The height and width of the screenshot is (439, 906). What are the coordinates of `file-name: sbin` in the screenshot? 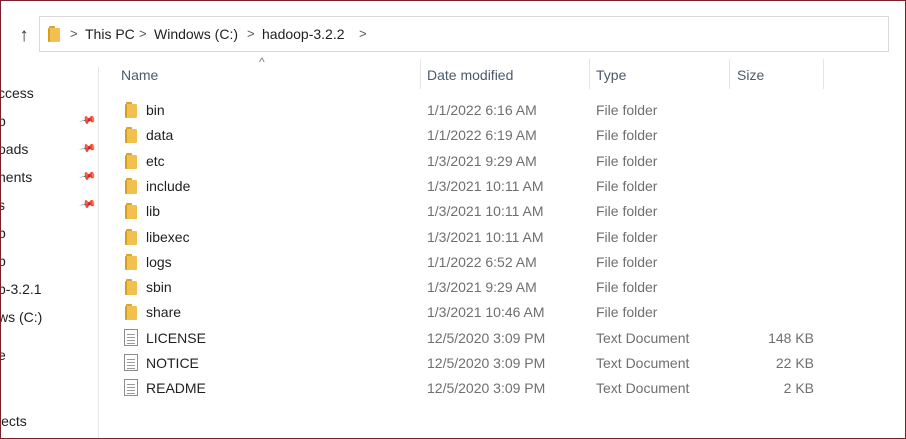 It's located at (159, 287).